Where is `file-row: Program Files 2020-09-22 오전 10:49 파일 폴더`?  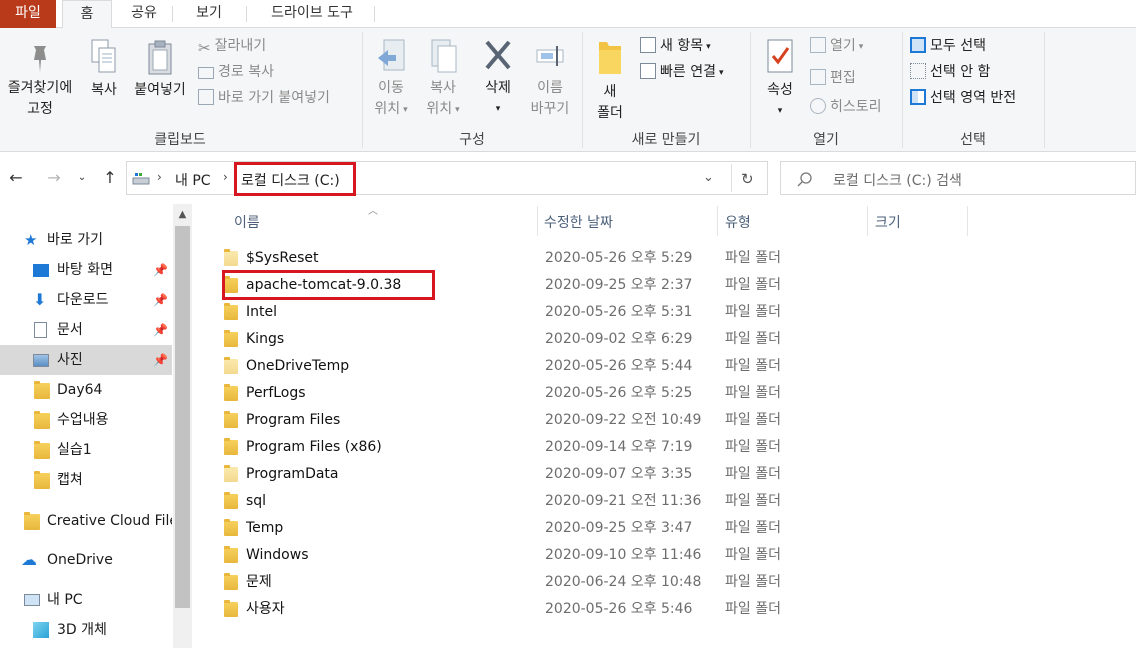 file-row: Program Files 2020-09-22 오전 10:49 파일 폴더 is located at coordinates (672, 420).